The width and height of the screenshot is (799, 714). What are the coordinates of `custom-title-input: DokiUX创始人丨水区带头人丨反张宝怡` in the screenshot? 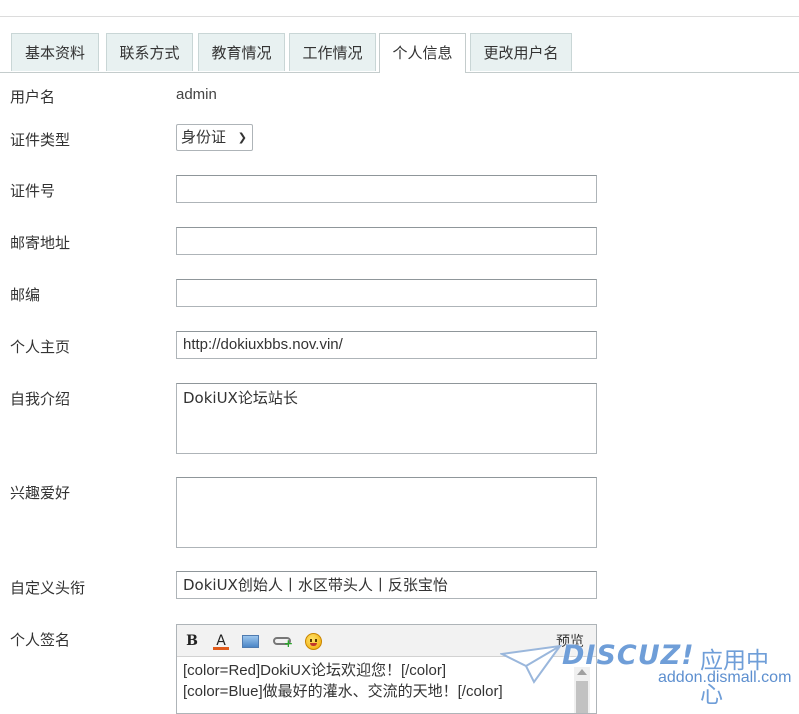 It's located at (386, 585).